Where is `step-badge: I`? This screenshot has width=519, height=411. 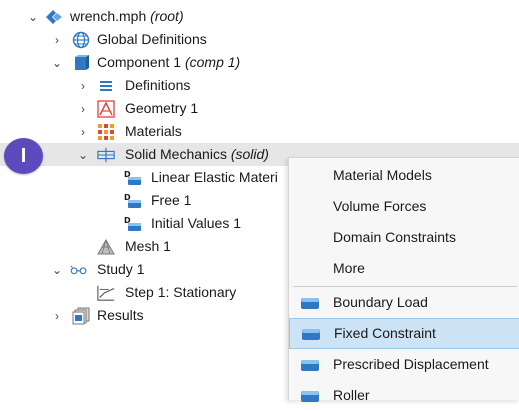 step-badge: I is located at coordinates (23, 156).